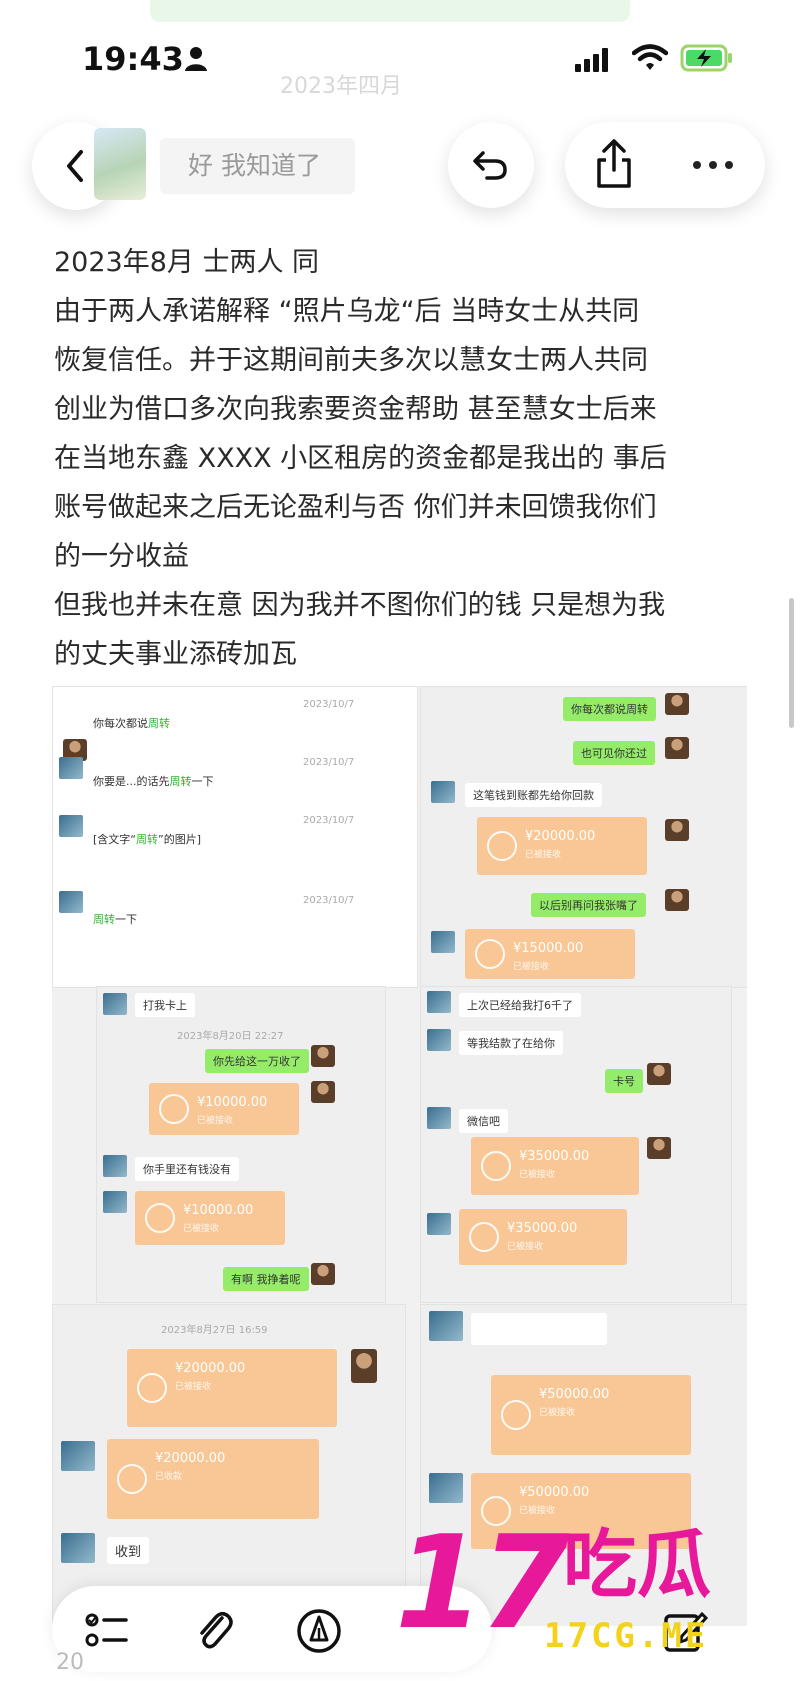 Image resolution: width=800 pixels, height=1681 pixels. I want to click on message: 你要是...的话先周转一下, so click(153, 781).